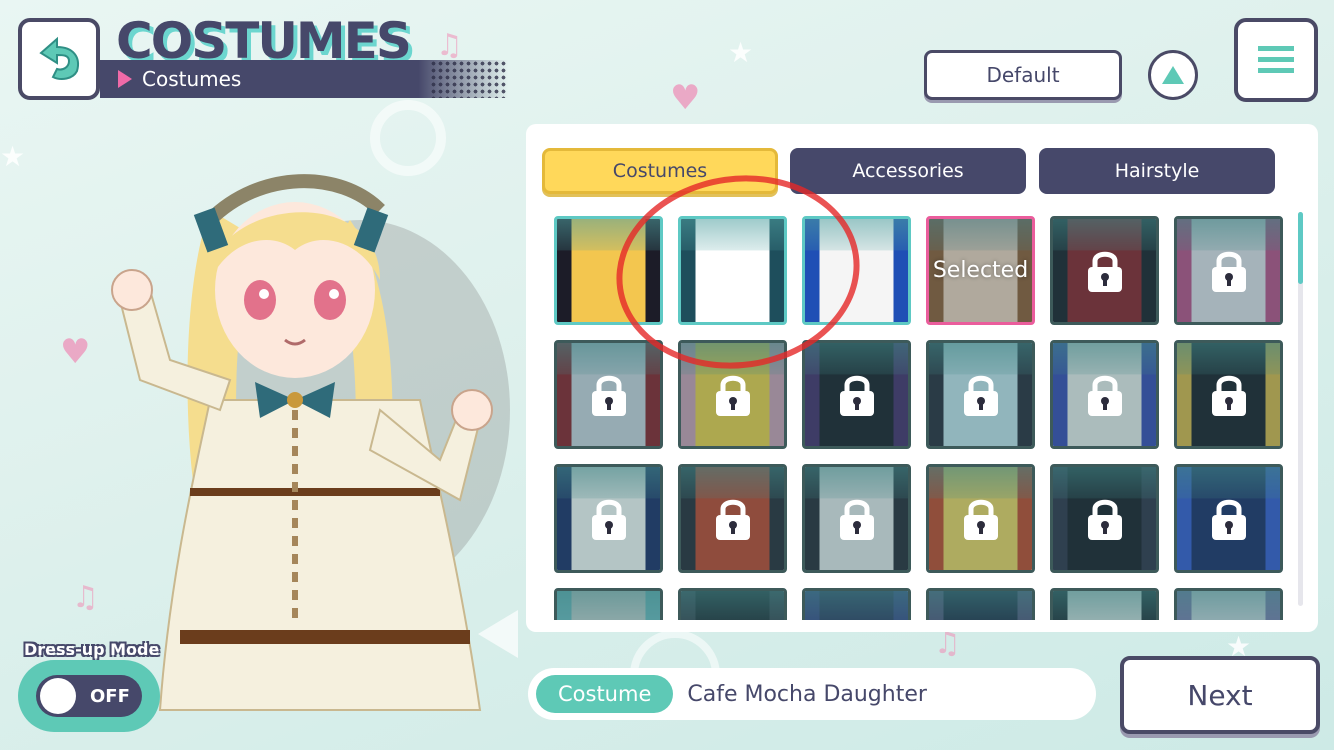 Image resolution: width=1334 pixels, height=750 pixels. Describe the element at coordinates (449, 45) in the screenshot. I see `music-note-decoration: ♫` at that location.